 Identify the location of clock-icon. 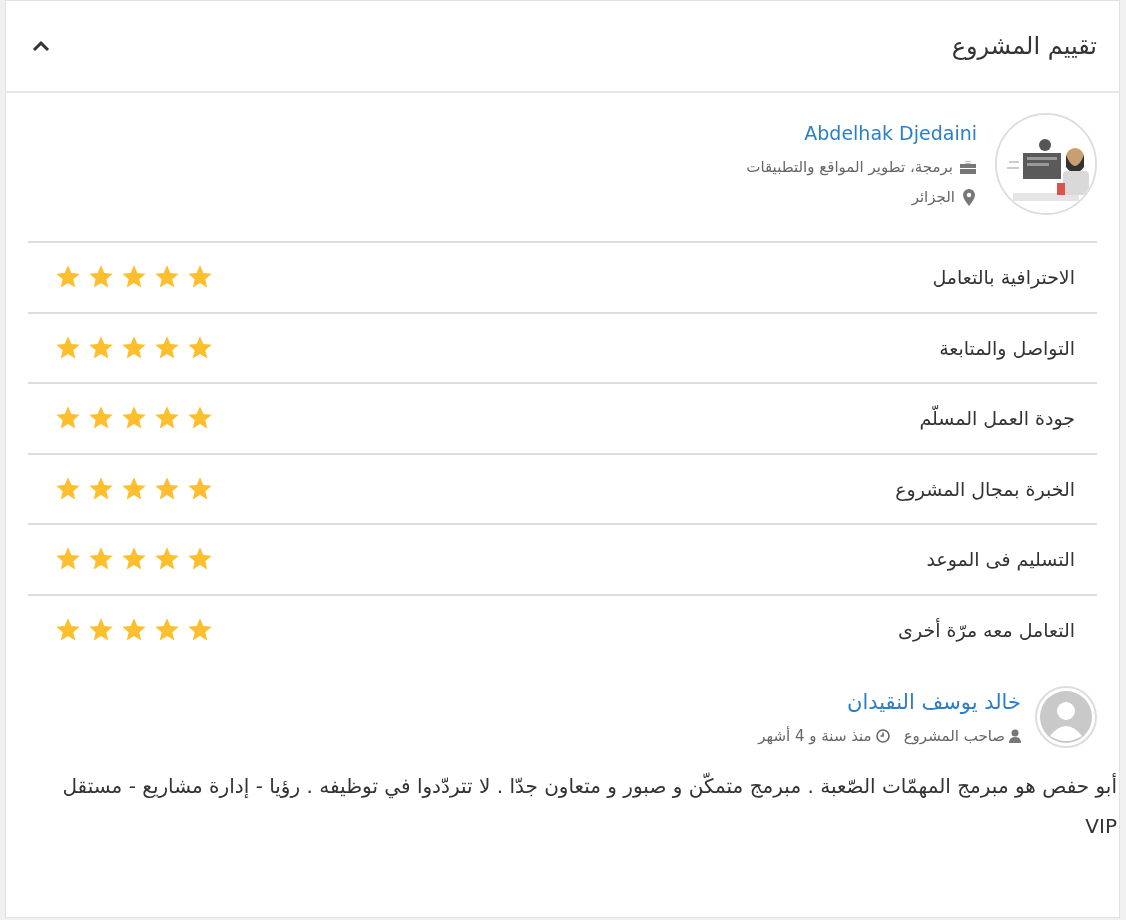
(882, 735).